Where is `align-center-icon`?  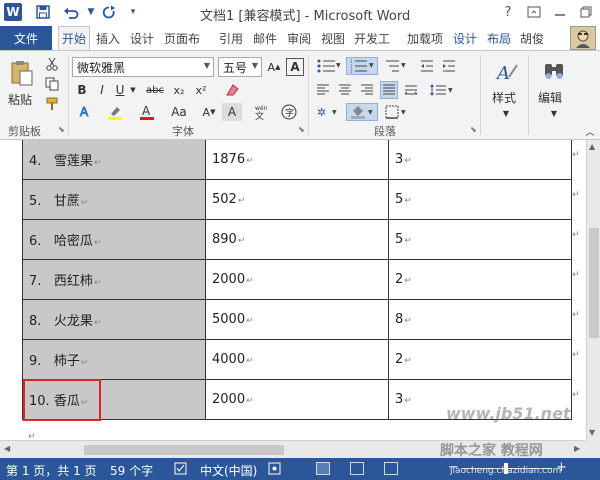
align-center-icon is located at coordinates (345, 90).